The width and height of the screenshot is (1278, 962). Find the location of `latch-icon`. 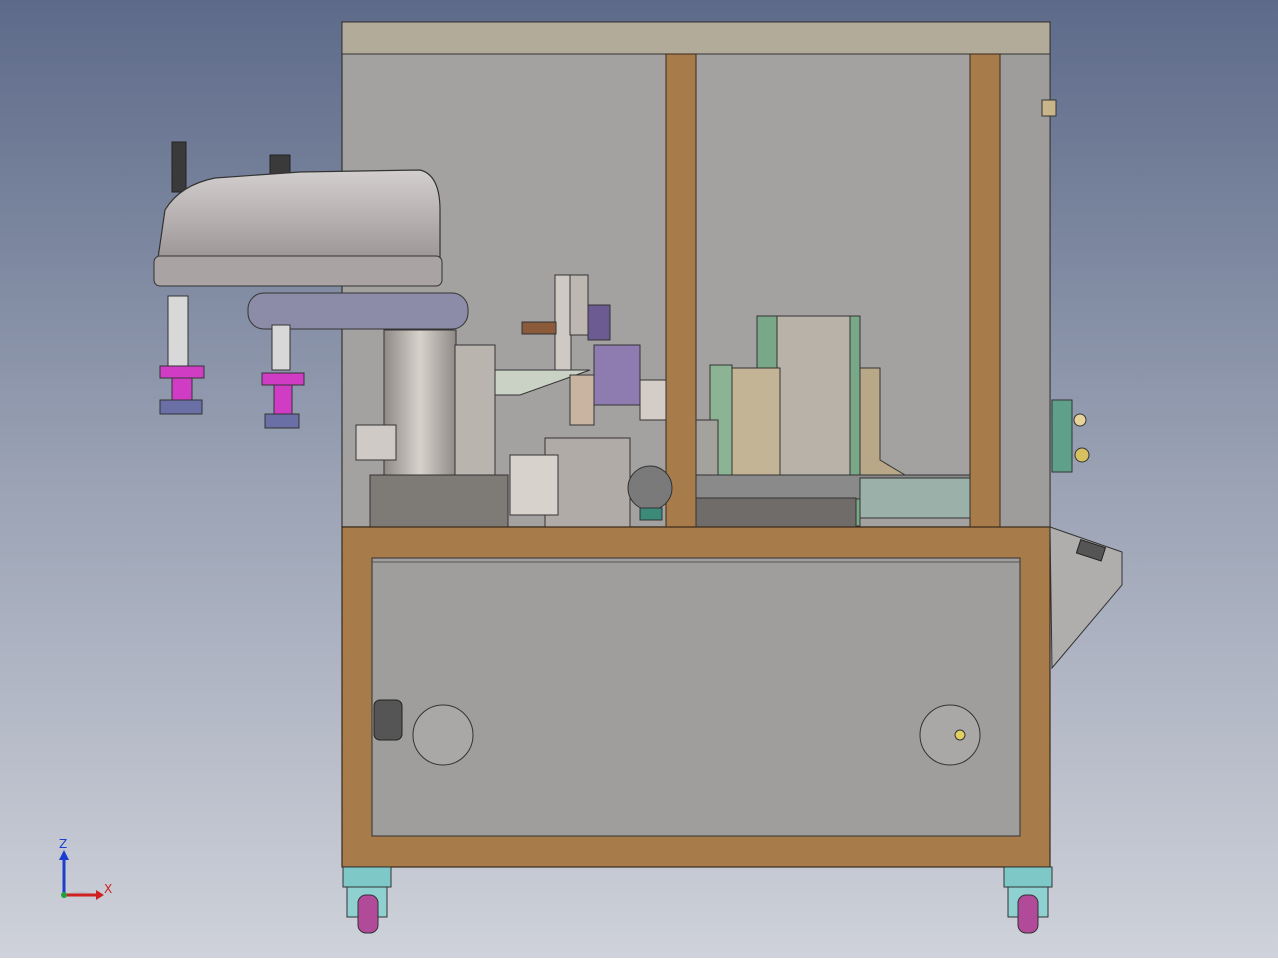

latch-icon is located at coordinates (1049, 108).